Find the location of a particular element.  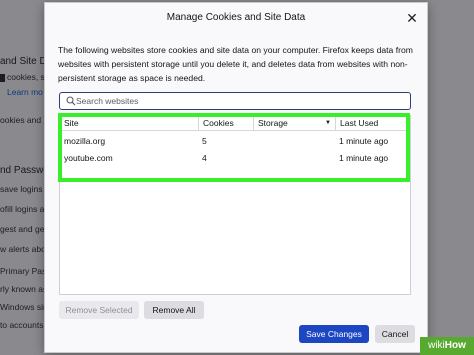

watermark-prefix: wiki is located at coordinates (436, 345).